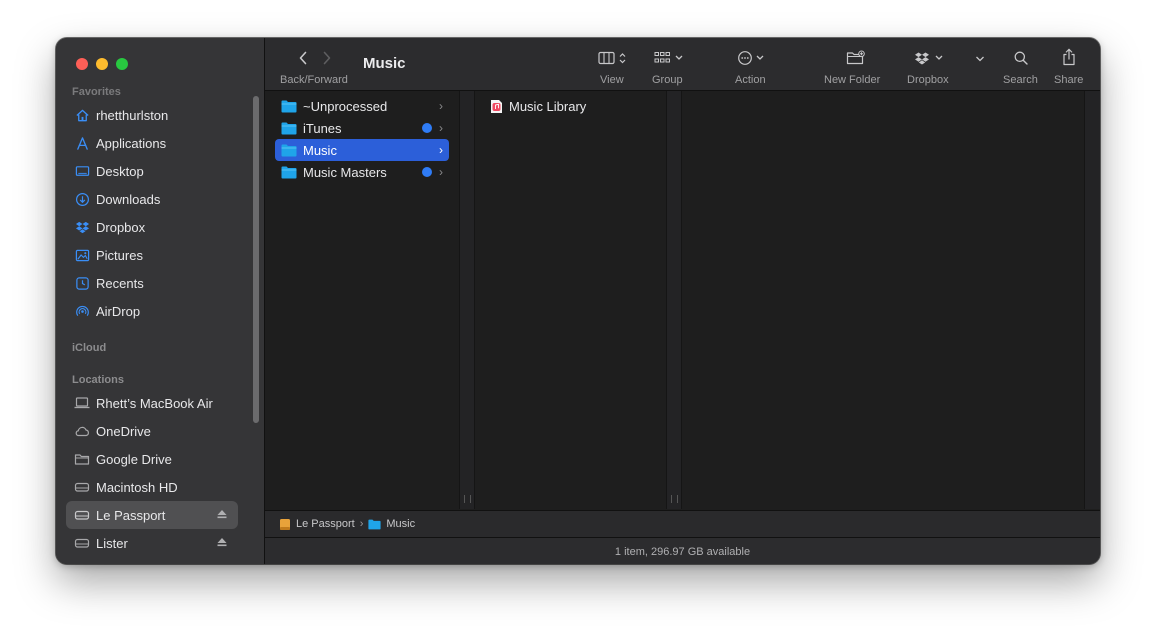  I want to click on sidebar-item-label: Downloads, so click(128, 199).